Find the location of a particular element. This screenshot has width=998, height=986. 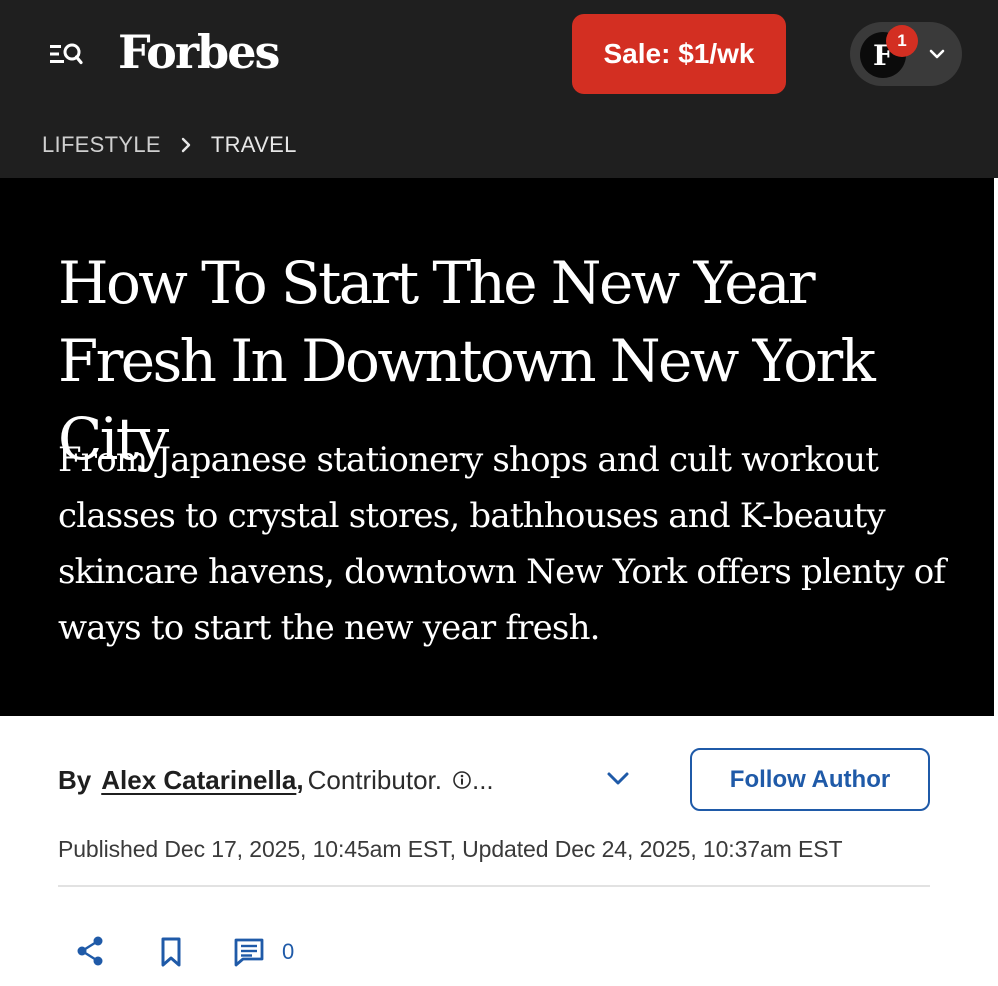

menu-search-button is located at coordinates (66, 54).